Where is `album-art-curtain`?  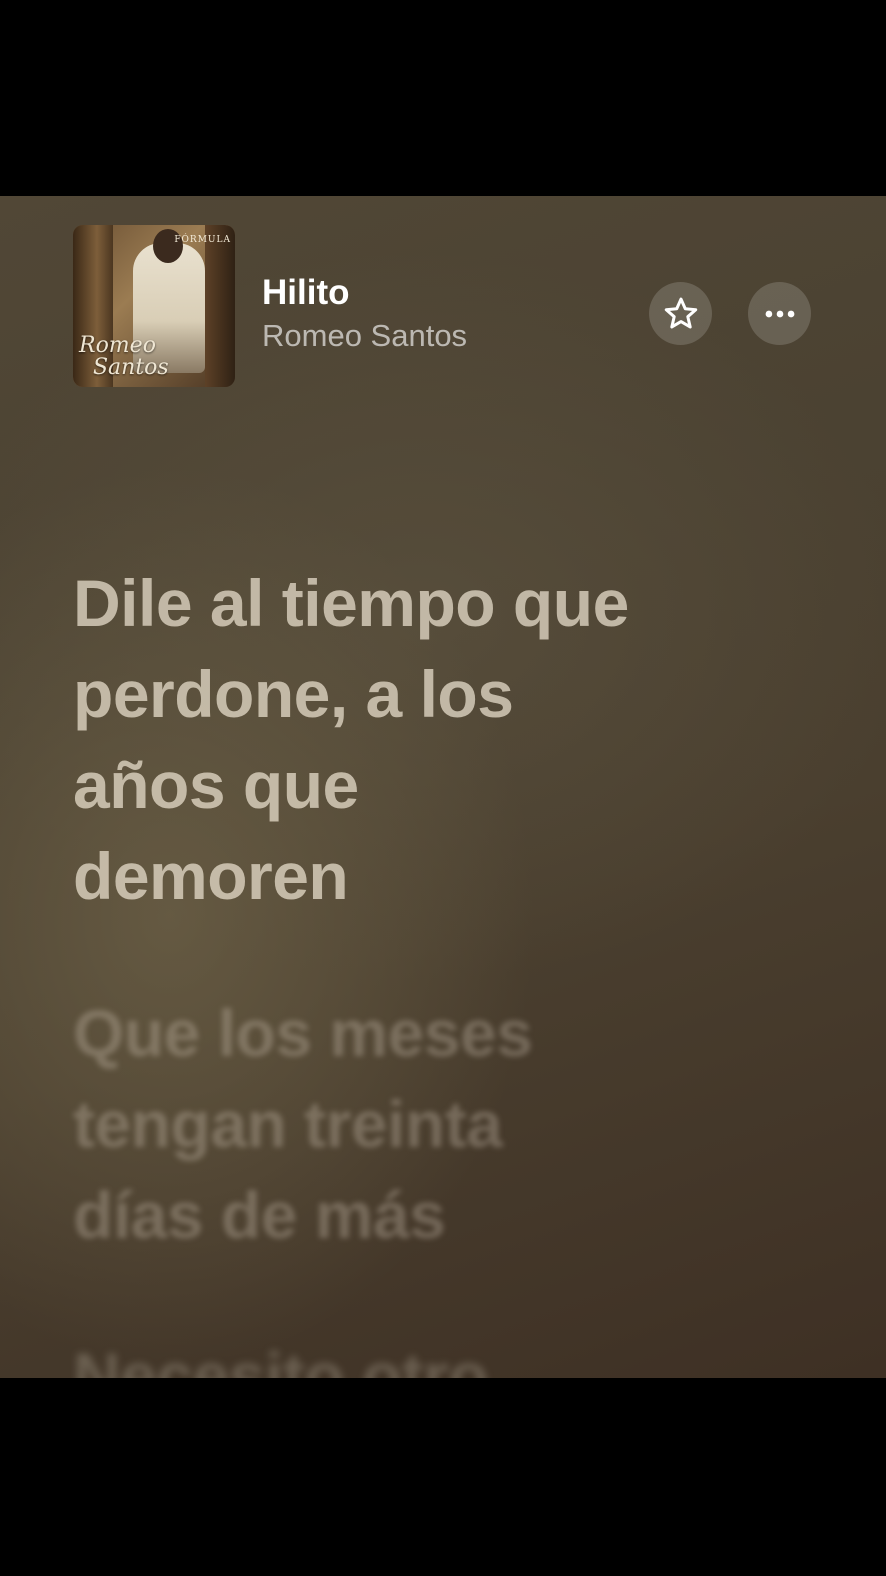 album-art-curtain is located at coordinates (220, 306).